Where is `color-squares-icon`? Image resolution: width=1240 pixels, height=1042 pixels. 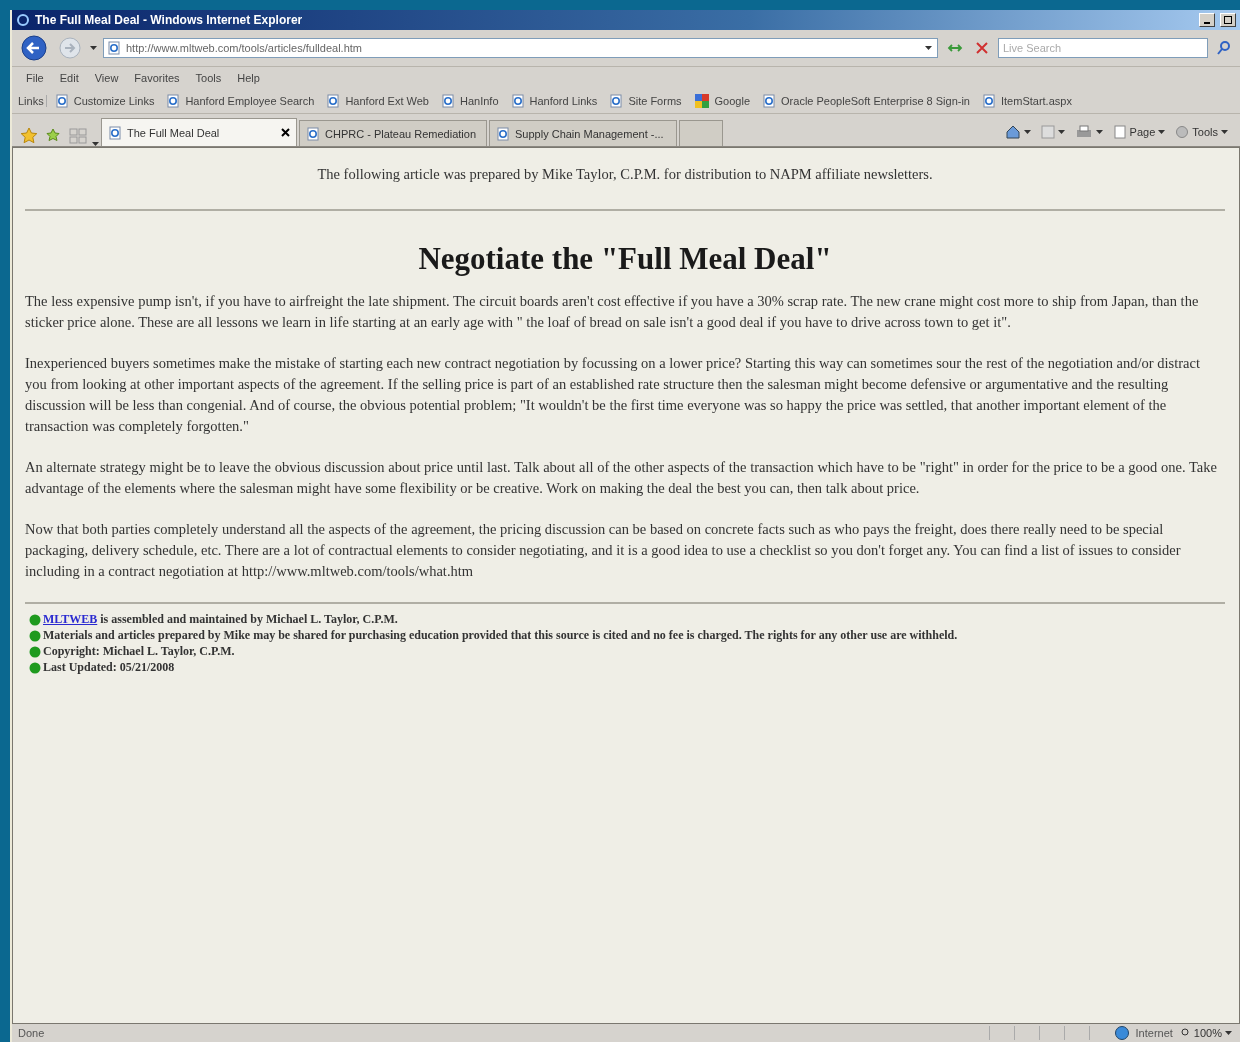 color-squares-icon is located at coordinates (701, 101).